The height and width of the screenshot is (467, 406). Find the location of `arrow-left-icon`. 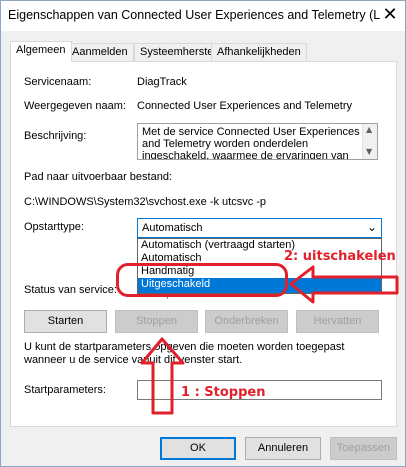

arrow-left-icon is located at coordinates (344, 284).